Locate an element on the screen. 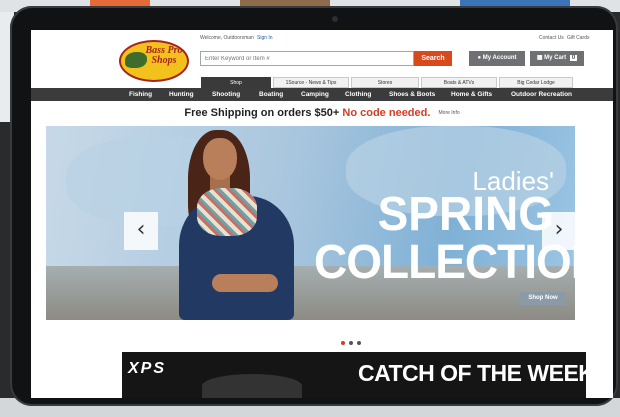  model-arm is located at coordinates (245, 283).